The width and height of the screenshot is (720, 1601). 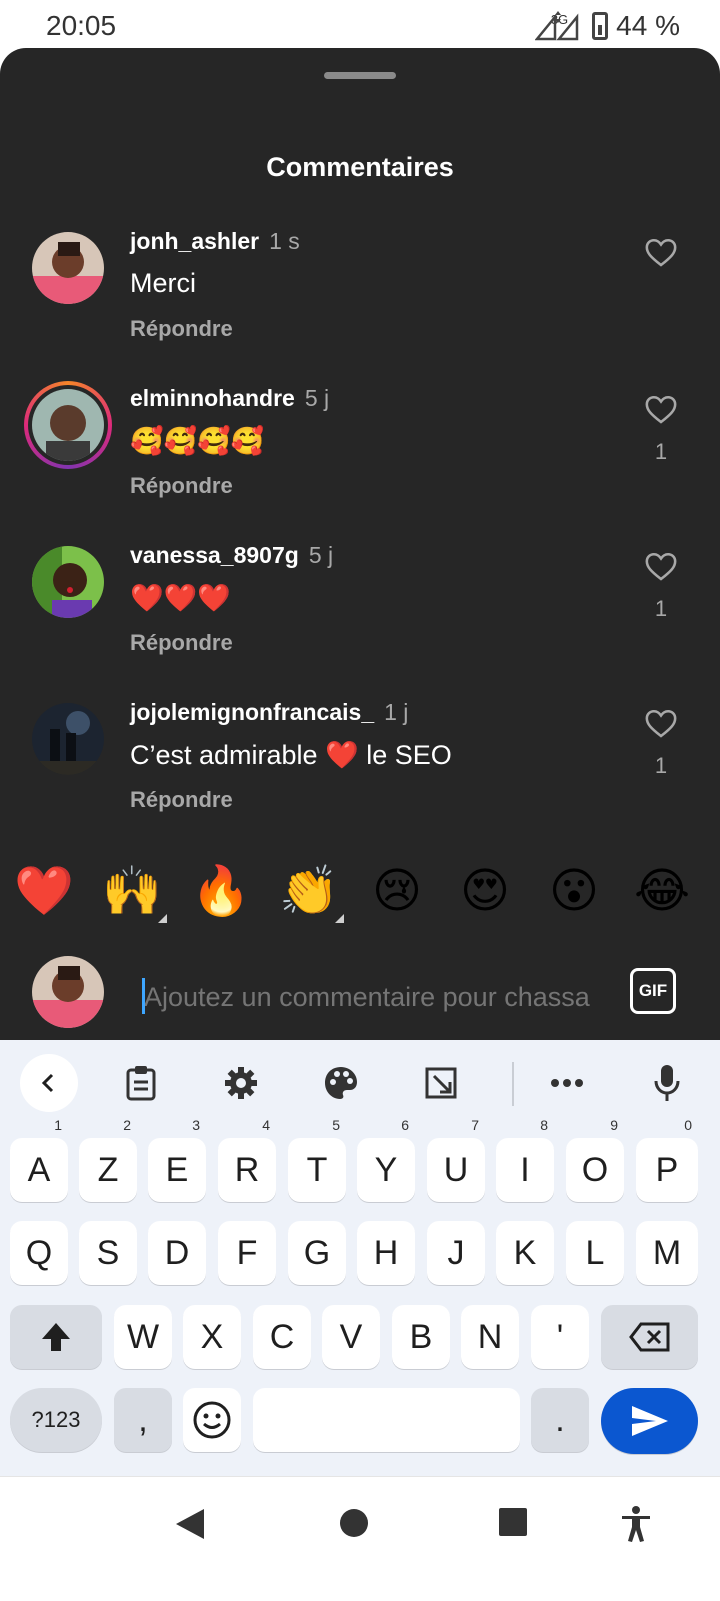 I want to click on home-circle-icon, so click(x=354, y=1523).